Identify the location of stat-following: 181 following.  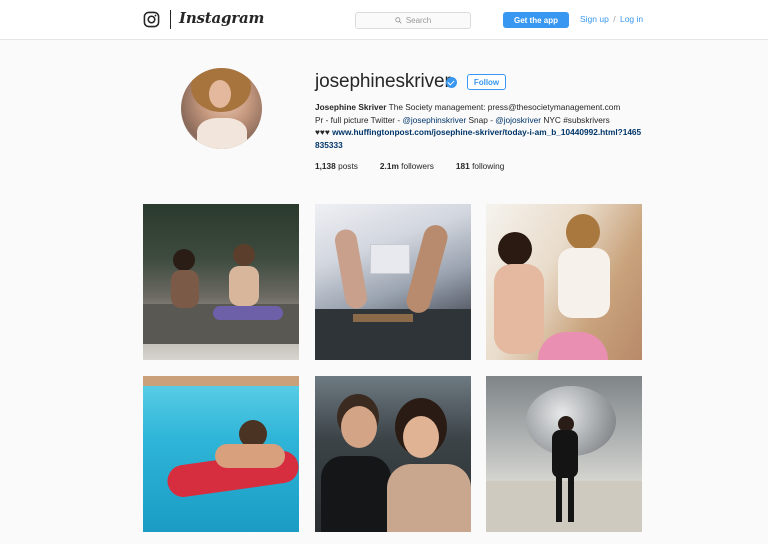
(480, 166).